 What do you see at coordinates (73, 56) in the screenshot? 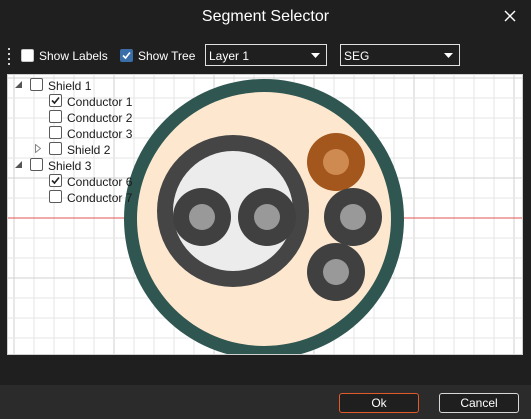
I see `show-labels-label: Show Labels` at bounding box center [73, 56].